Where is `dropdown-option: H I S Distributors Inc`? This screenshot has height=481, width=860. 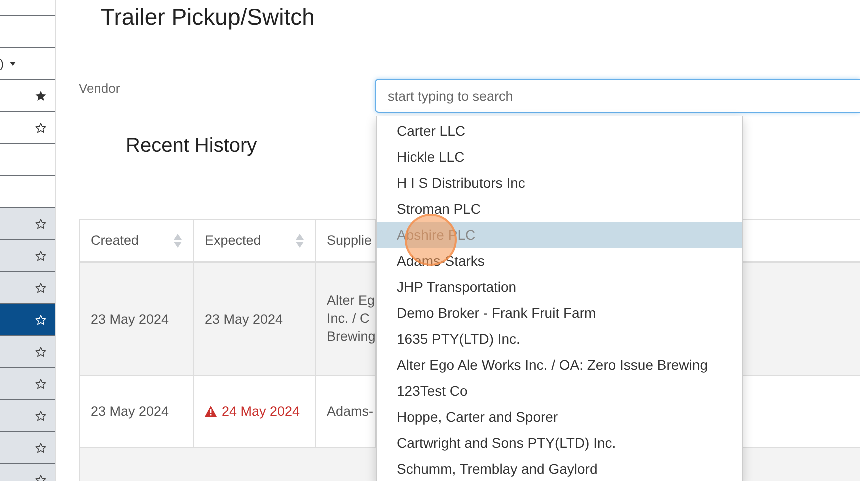 dropdown-option: H I S Distributors Inc is located at coordinates (559, 183).